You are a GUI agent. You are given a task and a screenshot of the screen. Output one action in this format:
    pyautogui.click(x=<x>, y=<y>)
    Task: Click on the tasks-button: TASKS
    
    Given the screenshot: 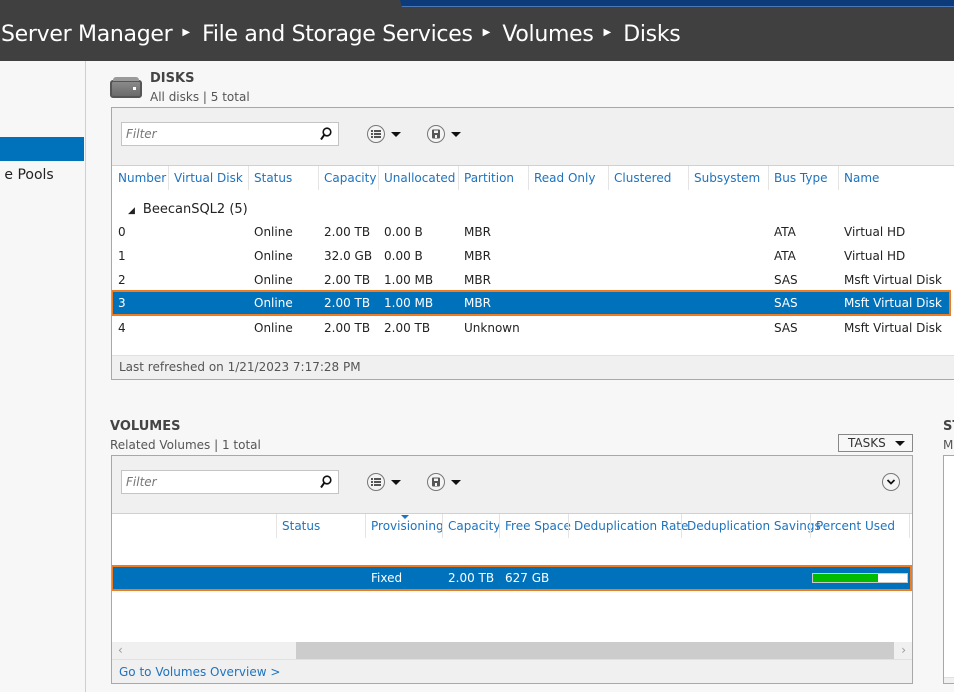 What is the action you would take?
    pyautogui.click(x=875, y=443)
    